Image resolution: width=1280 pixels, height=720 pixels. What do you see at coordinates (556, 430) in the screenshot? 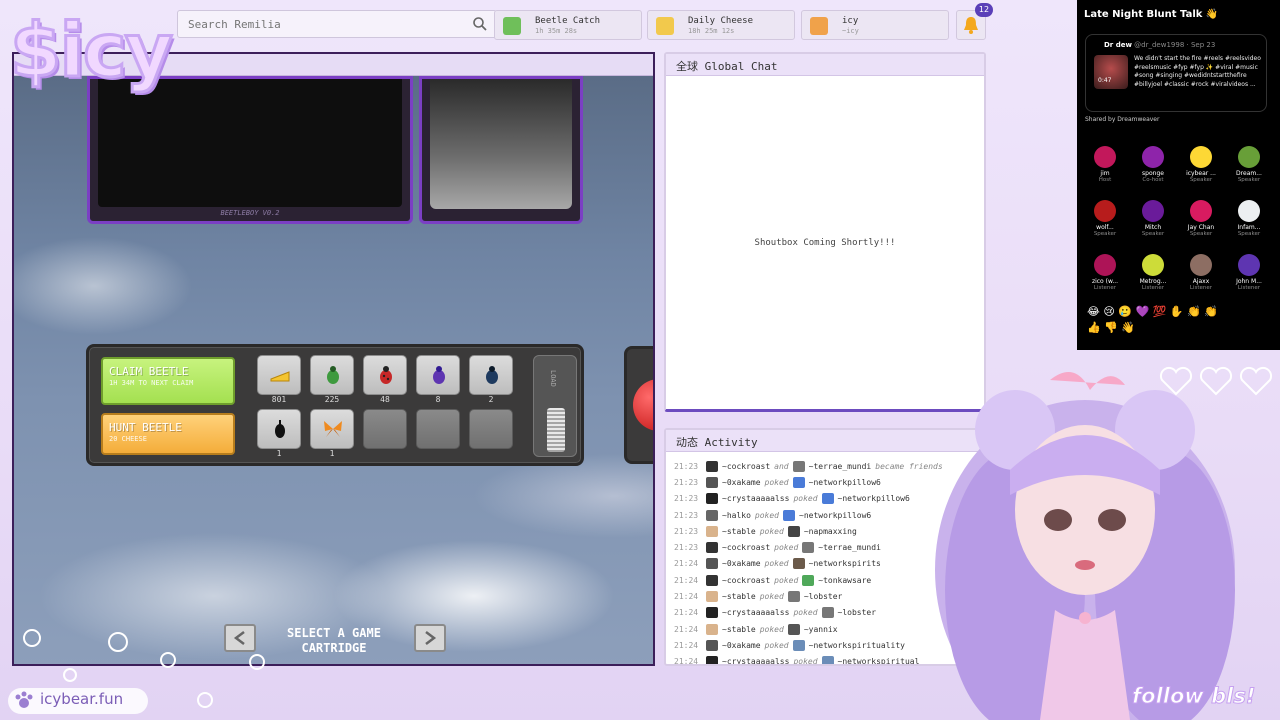
I see `load-handle` at bounding box center [556, 430].